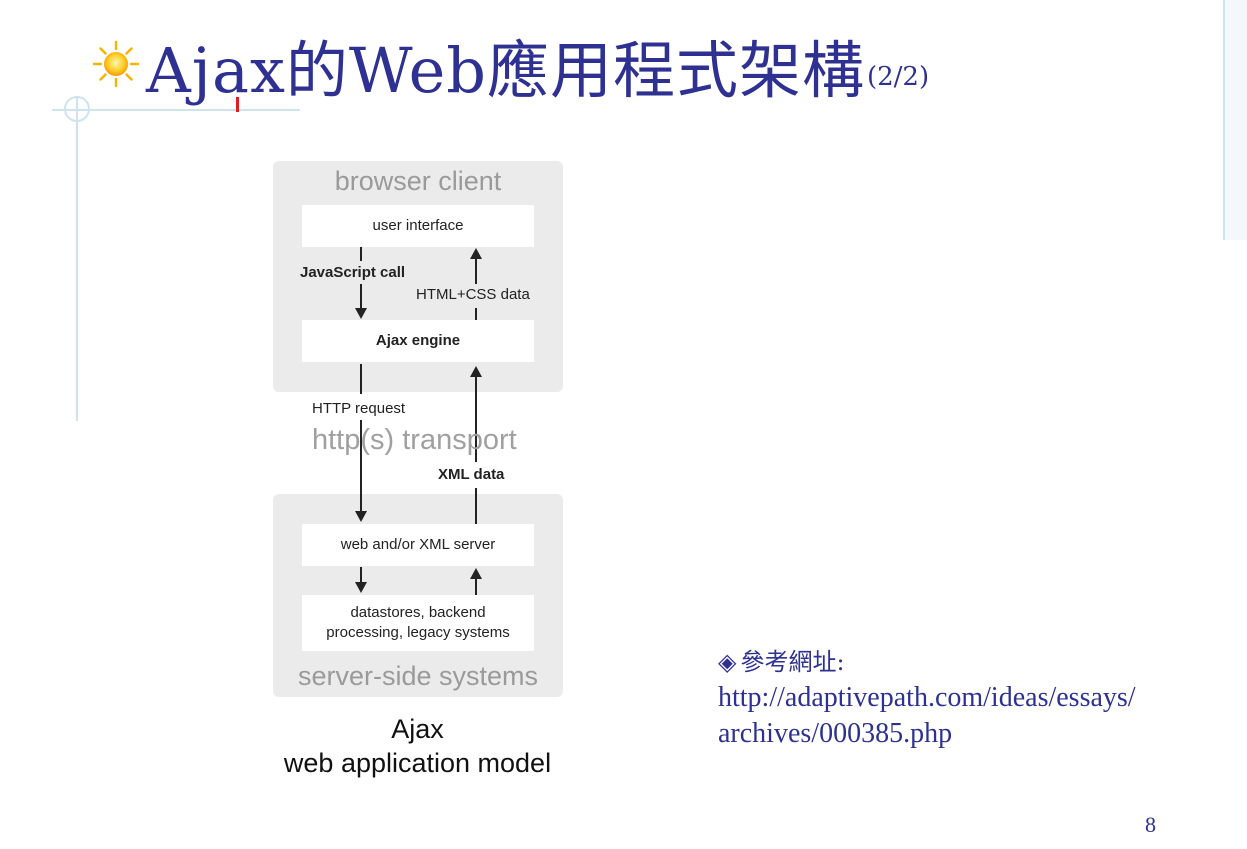 This screenshot has height=849, width=1247. What do you see at coordinates (471, 474) in the screenshot?
I see `xml-data-label: XML data` at bounding box center [471, 474].